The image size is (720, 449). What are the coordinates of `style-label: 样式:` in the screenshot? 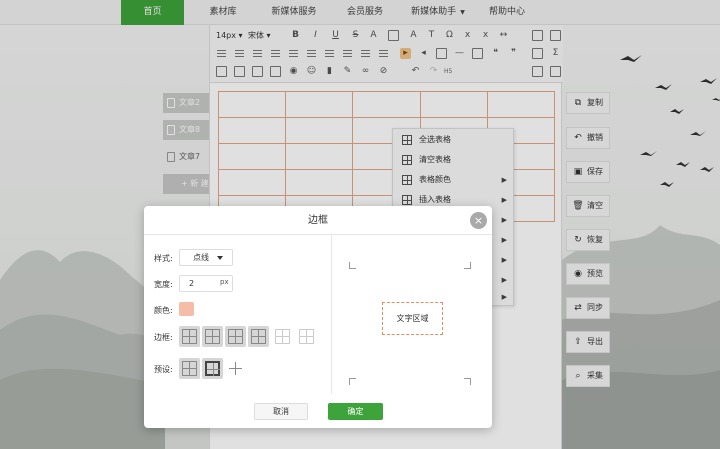 It's located at (163, 258).